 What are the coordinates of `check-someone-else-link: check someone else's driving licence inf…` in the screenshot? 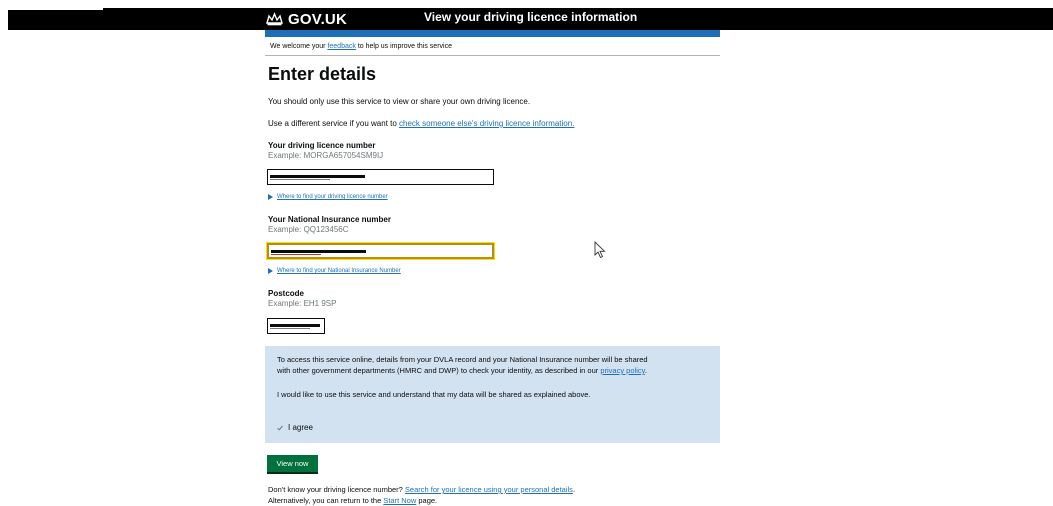 It's located at (486, 123).